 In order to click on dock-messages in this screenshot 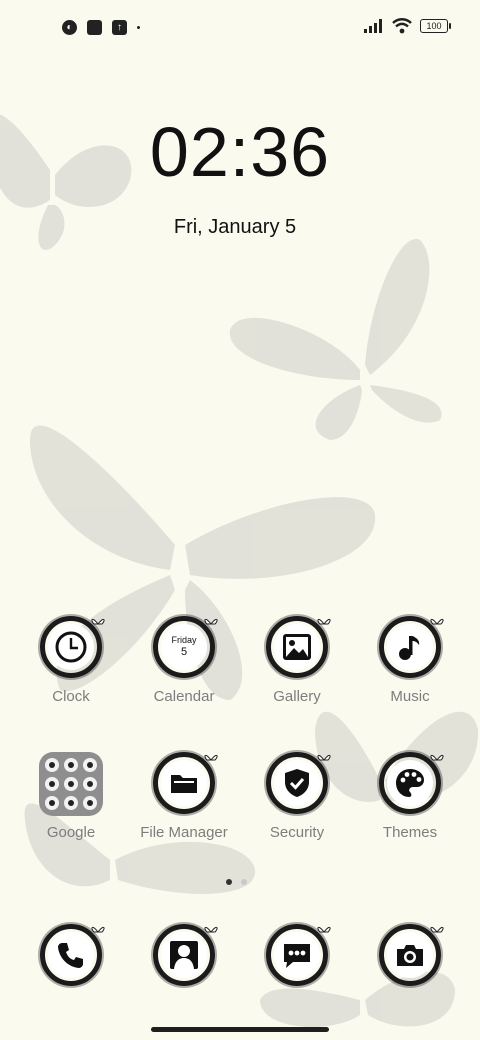, I will do `click(297, 955)`.